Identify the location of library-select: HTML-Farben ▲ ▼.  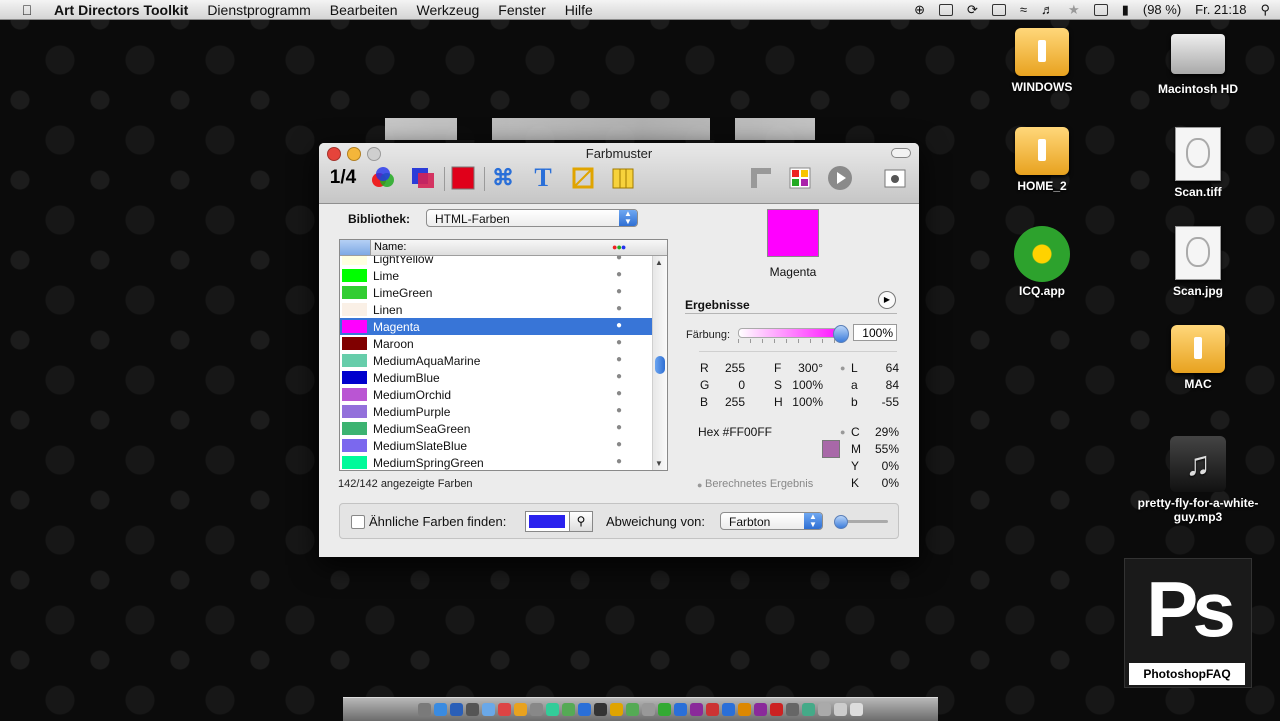
(532, 218).